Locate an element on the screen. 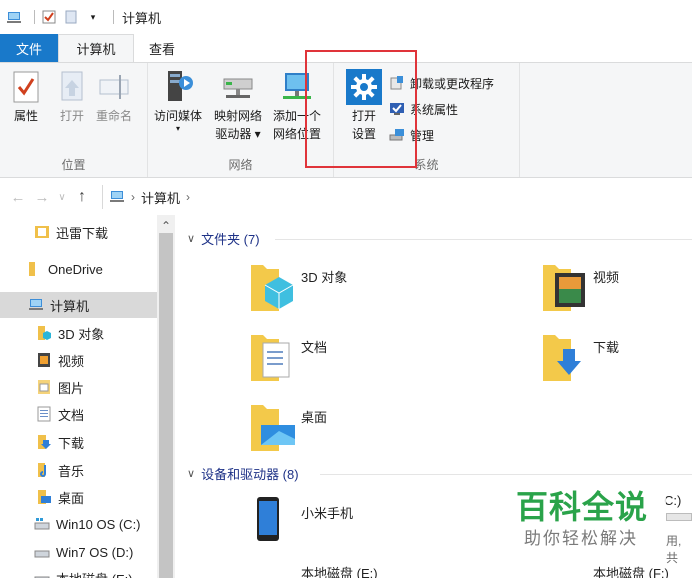 This screenshot has height=578, width=692. recent-chevron-icon: ∨ is located at coordinates (62, 197).